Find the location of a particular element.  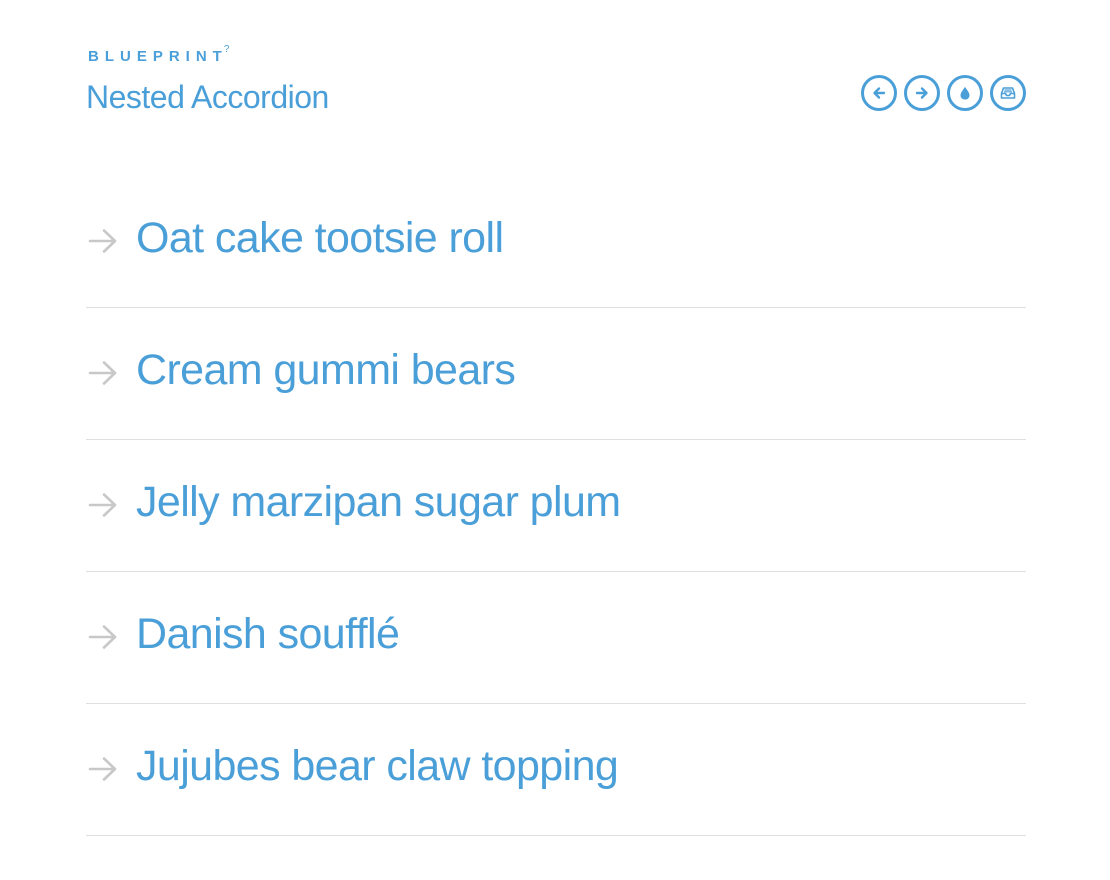

brand-help-mark: ? is located at coordinates (226, 49).